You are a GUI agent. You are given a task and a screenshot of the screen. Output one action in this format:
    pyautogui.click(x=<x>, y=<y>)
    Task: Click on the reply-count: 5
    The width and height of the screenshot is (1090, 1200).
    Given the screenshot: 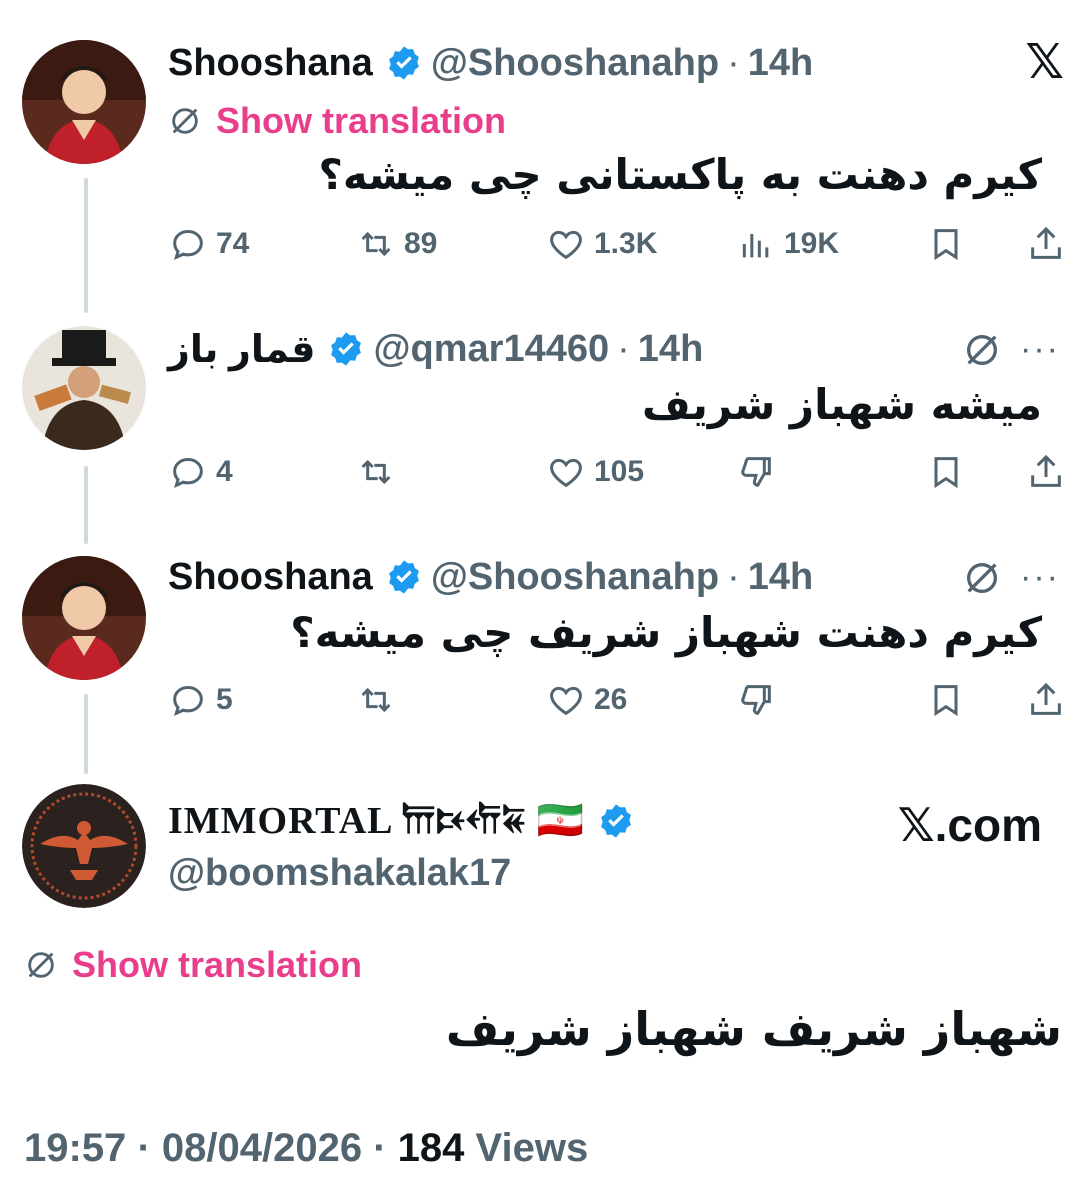 What is the action you would take?
    pyautogui.click(x=224, y=699)
    